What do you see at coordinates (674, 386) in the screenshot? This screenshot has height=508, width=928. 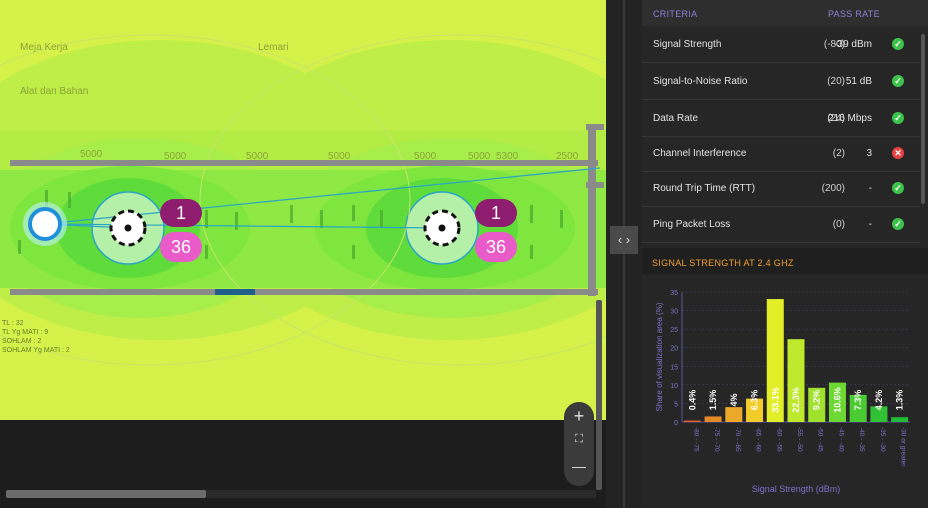 I see `chart-y-tick-label: 10` at bounding box center [674, 386].